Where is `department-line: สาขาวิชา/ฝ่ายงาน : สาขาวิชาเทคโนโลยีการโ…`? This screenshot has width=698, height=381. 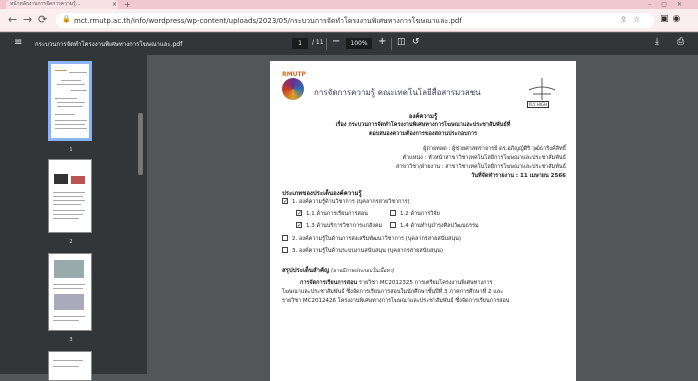
department-line: สาขาวิชา/ฝ่ายงาน : สาขาวิชาเทคโนโลยีการโ… is located at coordinates (480, 167).